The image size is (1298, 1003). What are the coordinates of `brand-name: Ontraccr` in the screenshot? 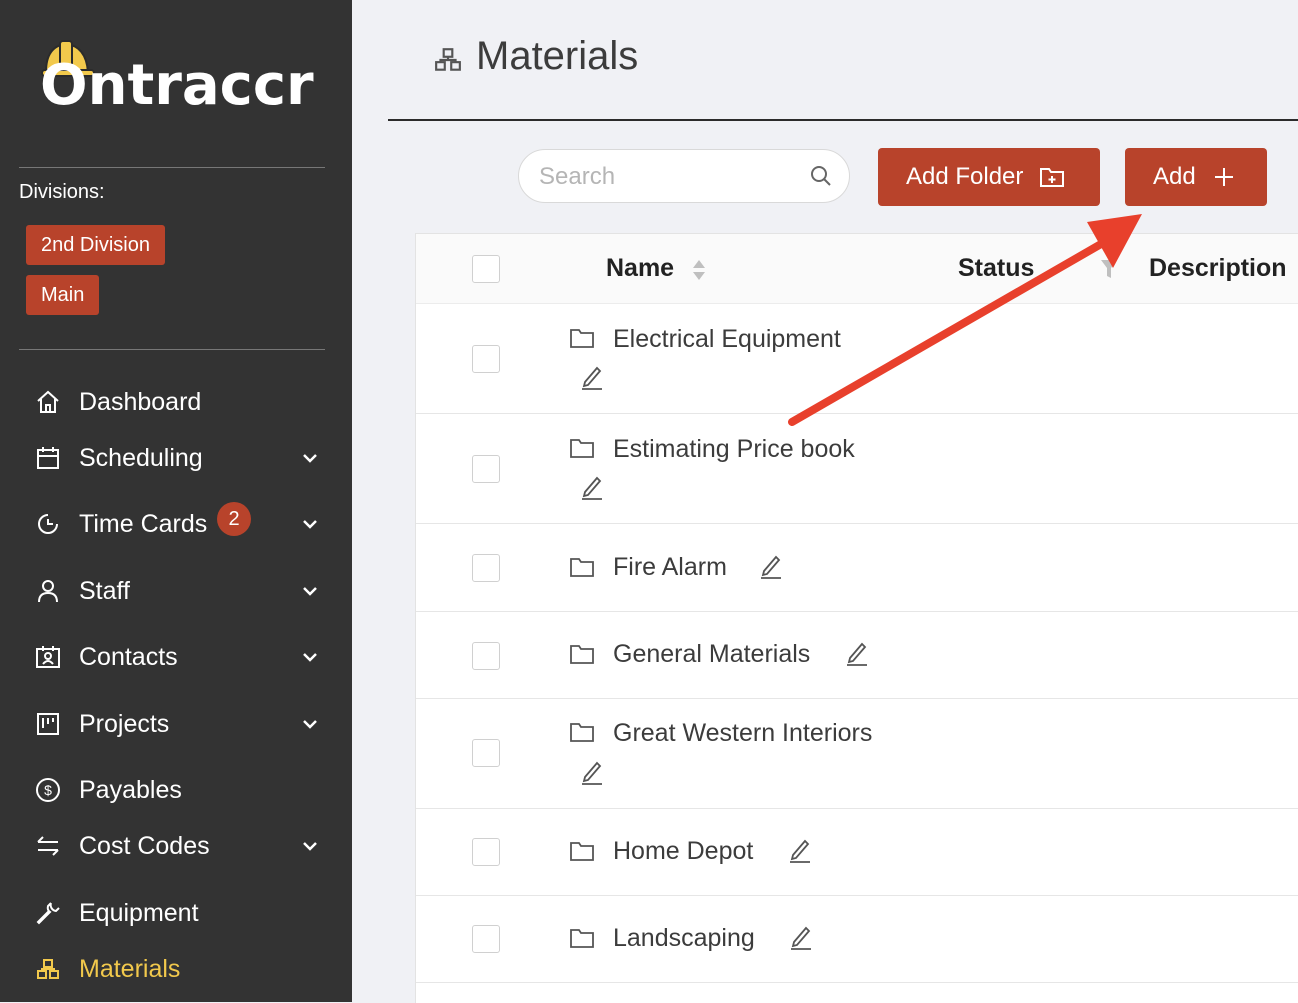 It's located at (177, 85).